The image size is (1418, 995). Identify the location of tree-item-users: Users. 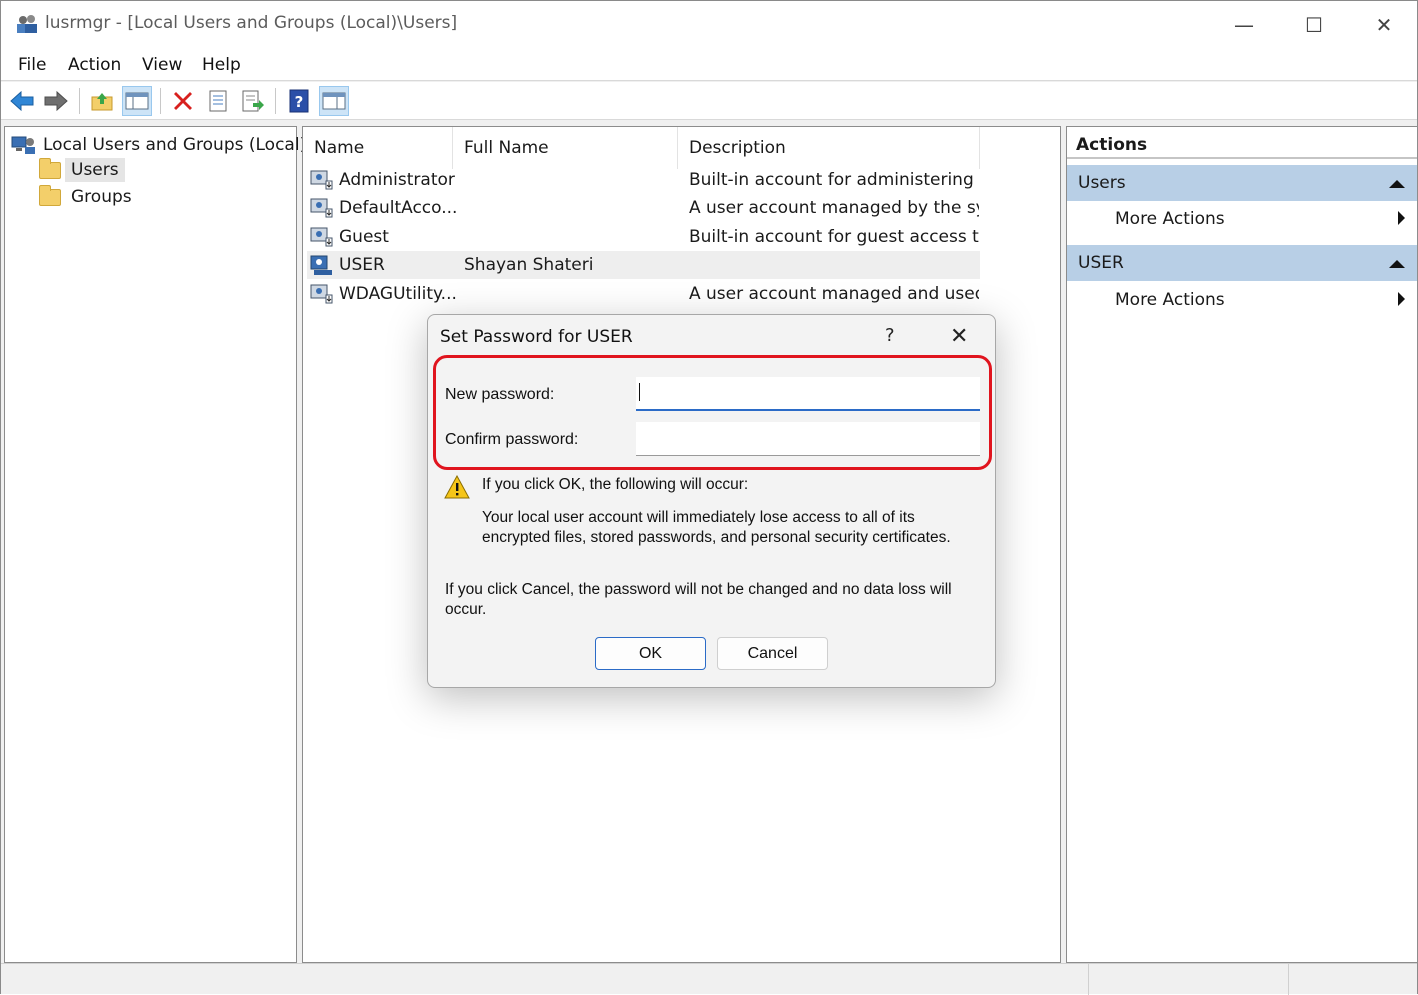
(82, 169).